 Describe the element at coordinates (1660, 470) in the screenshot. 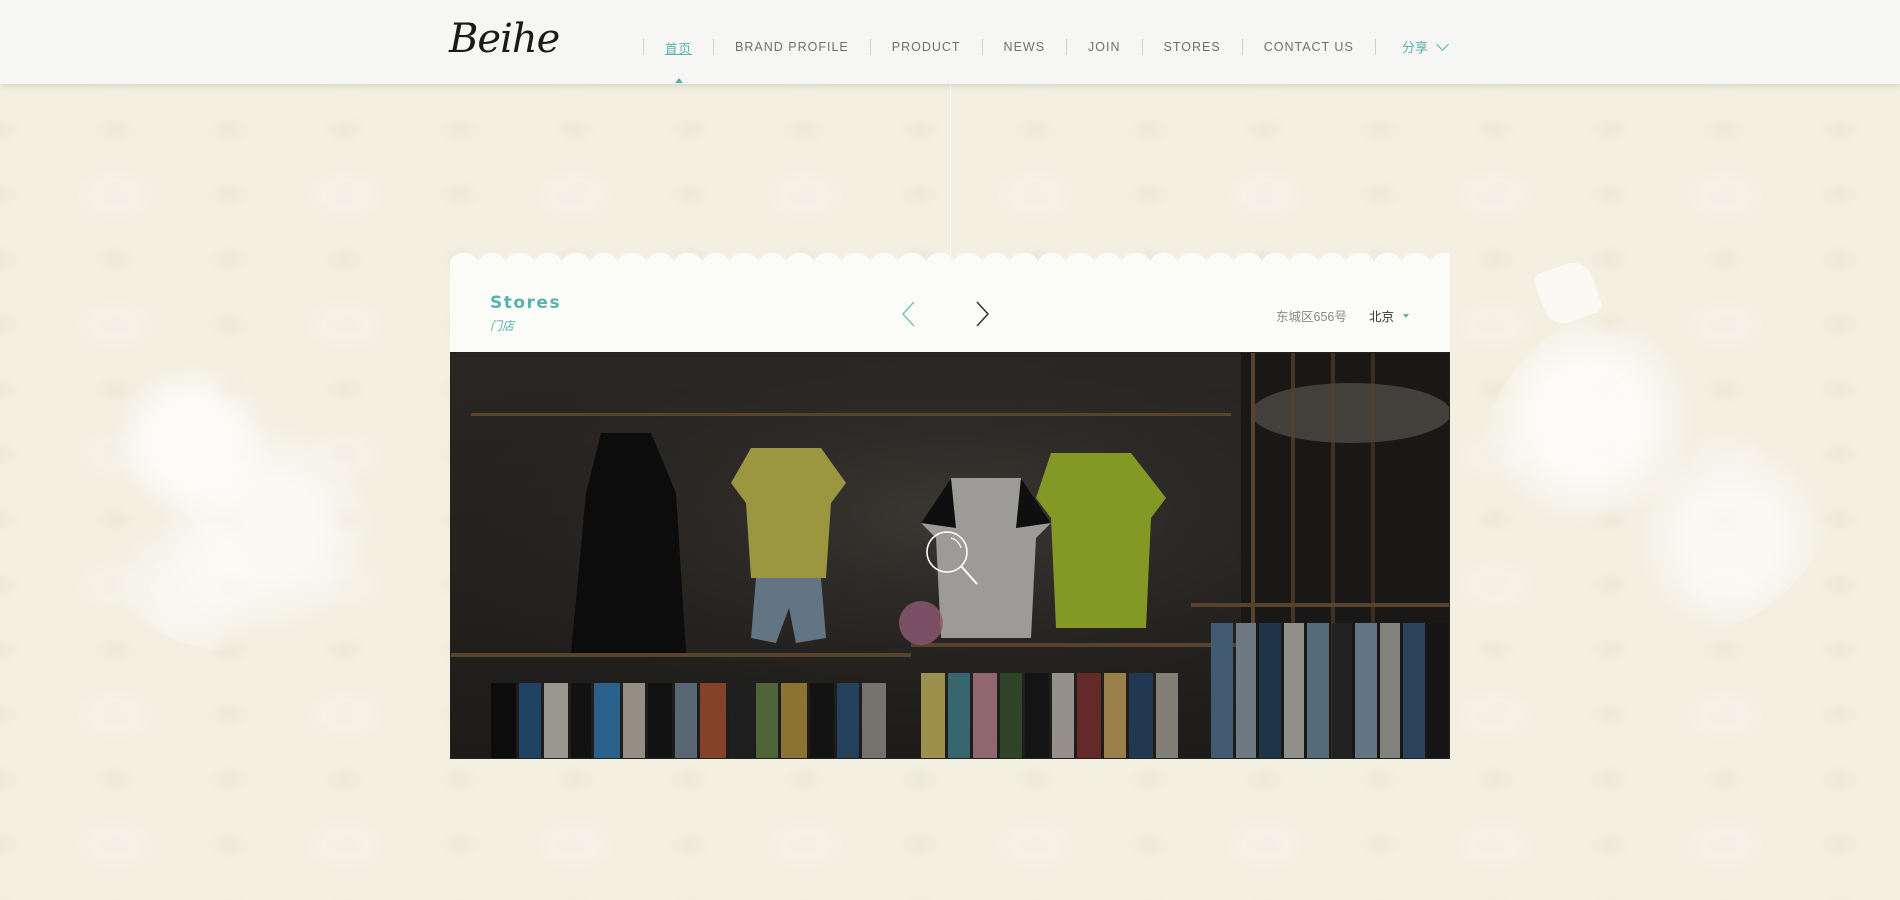

I see `lace-decoration-right` at that location.